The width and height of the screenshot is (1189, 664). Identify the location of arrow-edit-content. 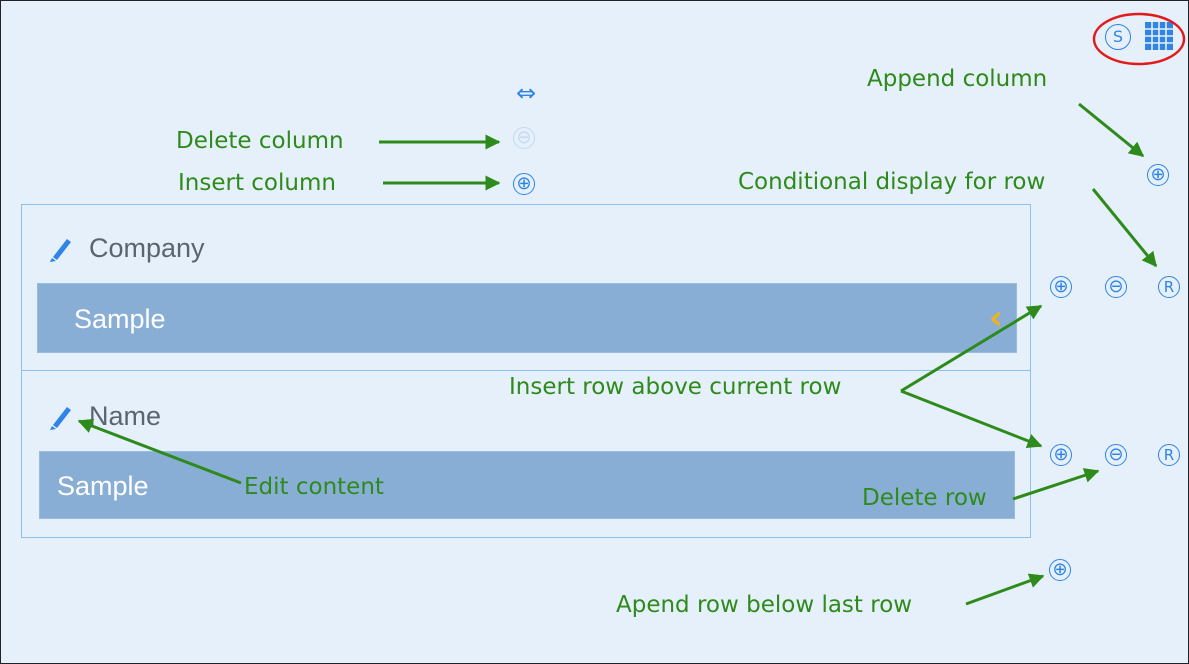
(159, 451).